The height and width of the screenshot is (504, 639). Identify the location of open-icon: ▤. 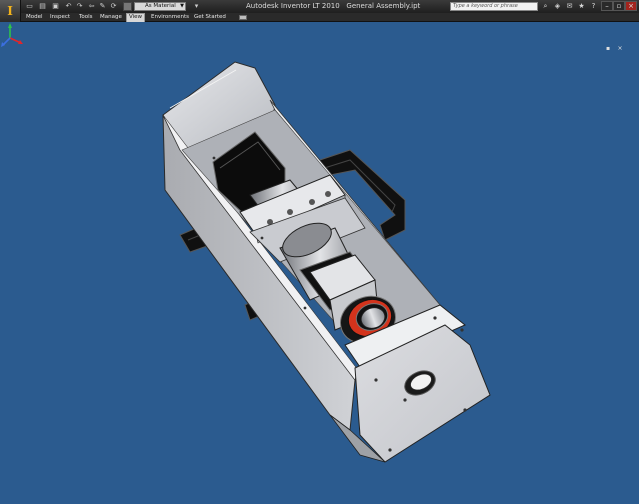
(42, 6).